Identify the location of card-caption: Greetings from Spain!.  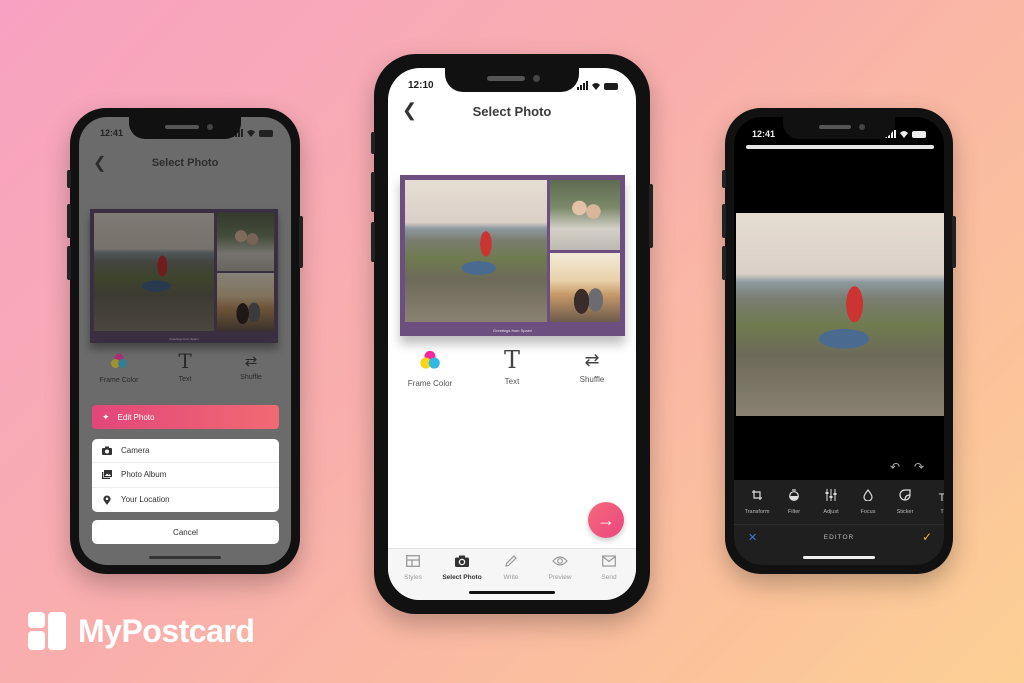
(184, 339).